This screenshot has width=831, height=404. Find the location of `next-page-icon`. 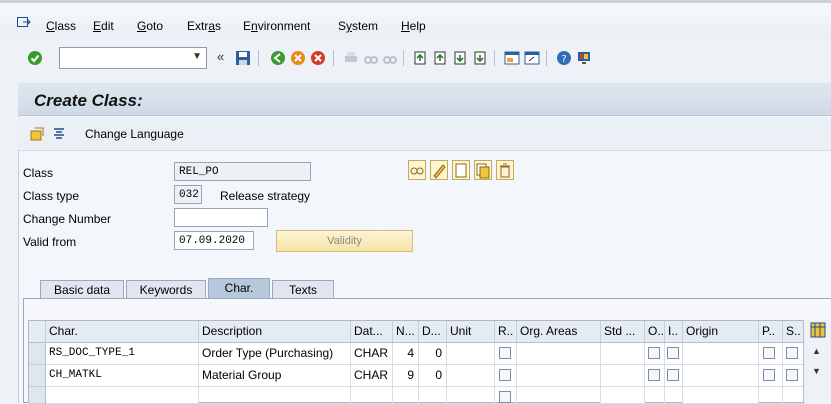

next-page-icon is located at coordinates (460, 58).